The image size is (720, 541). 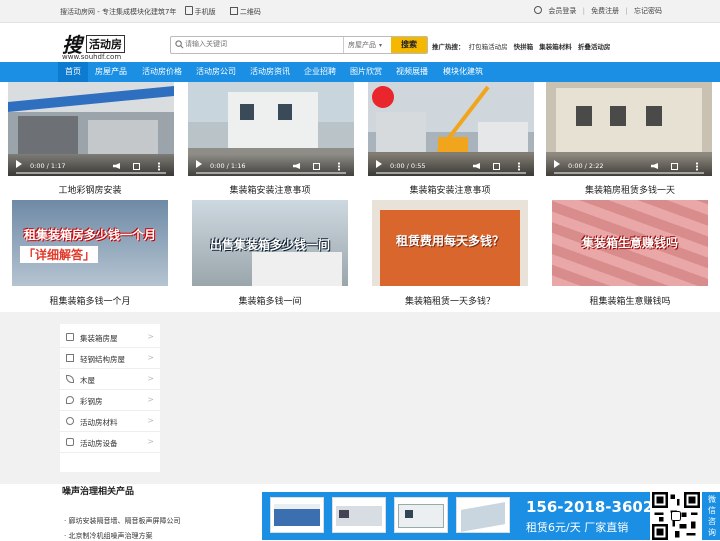 What do you see at coordinates (648, 11) in the screenshot?
I see `forgot-password-link: 忘记密码` at bounding box center [648, 11].